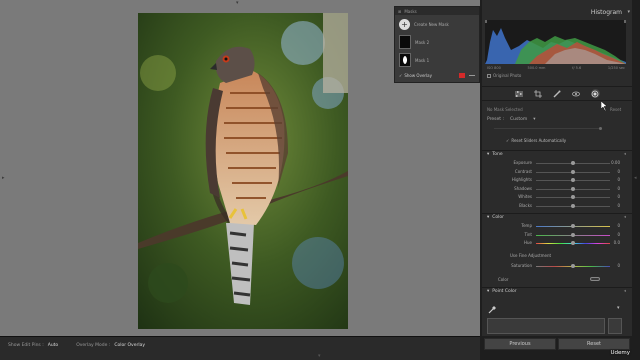 This screenshot has height=360, width=640. What do you see at coordinates (531, 255) in the screenshot?
I see `fine-adjustment-label: Use Fine Adjustment` at bounding box center [531, 255].